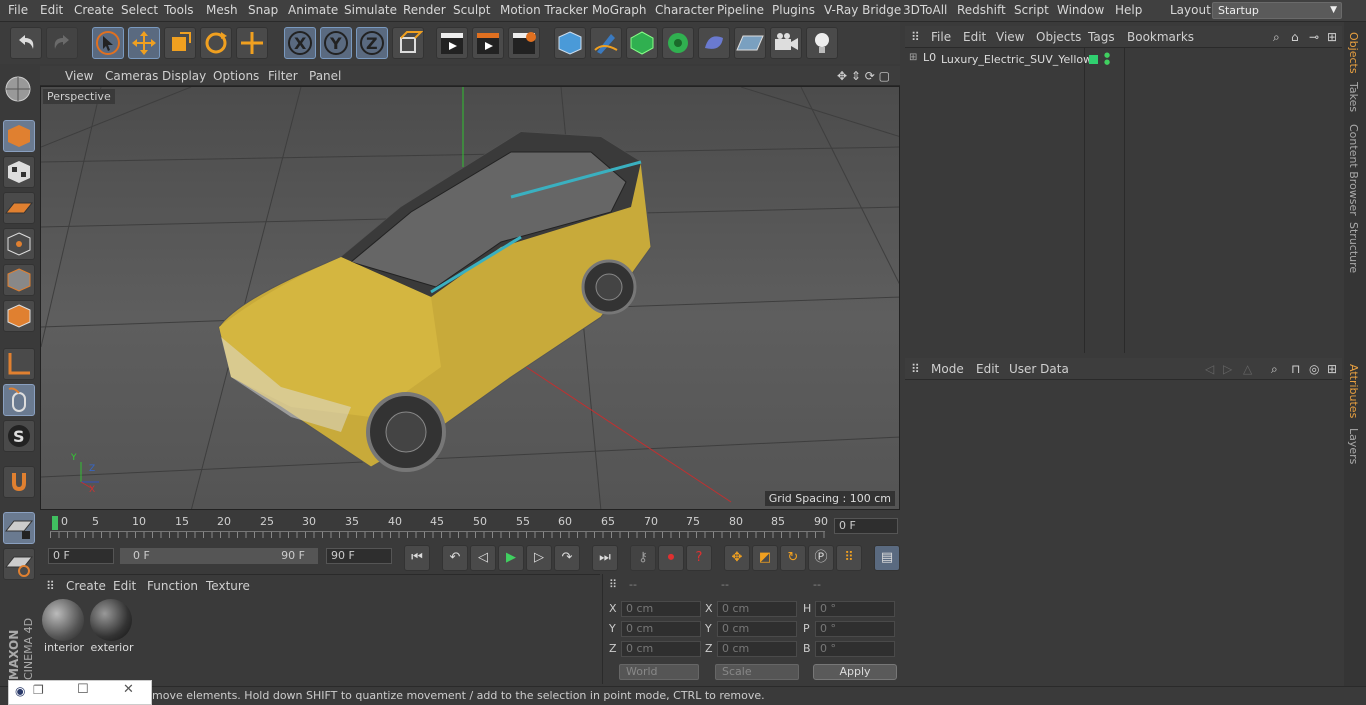  Describe the element at coordinates (544, 10) in the screenshot. I see `menu-motion-tracker: Motion Tracker` at that location.